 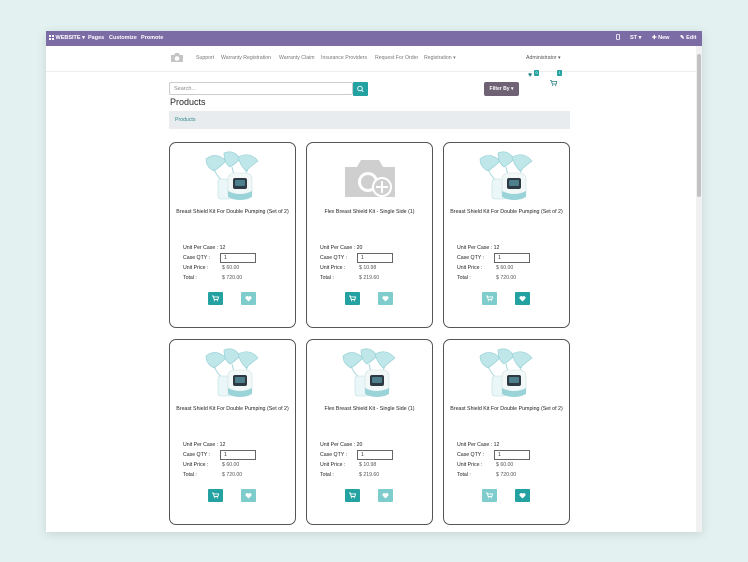 What do you see at coordinates (246, 58) in the screenshot?
I see `nav-warranty-registration: Warranty Registration` at bounding box center [246, 58].